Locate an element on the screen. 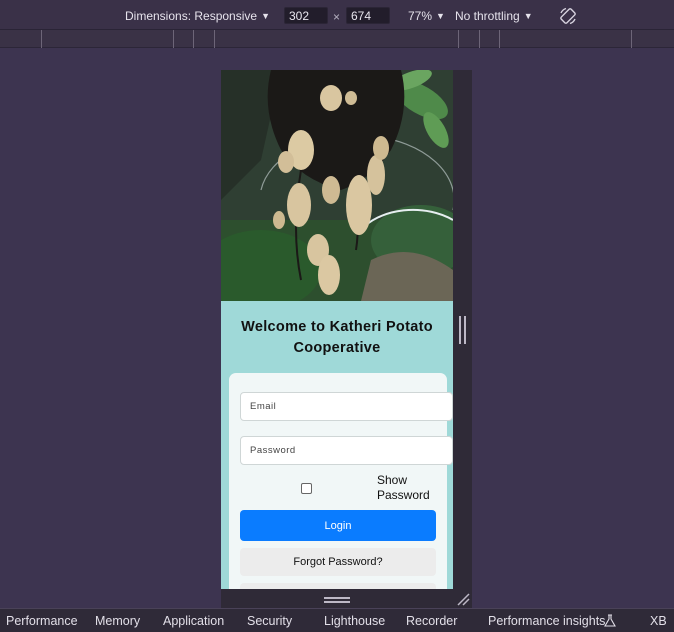 The image size is (674, 632). right-resize-handle is located at coordinates (462, 330).